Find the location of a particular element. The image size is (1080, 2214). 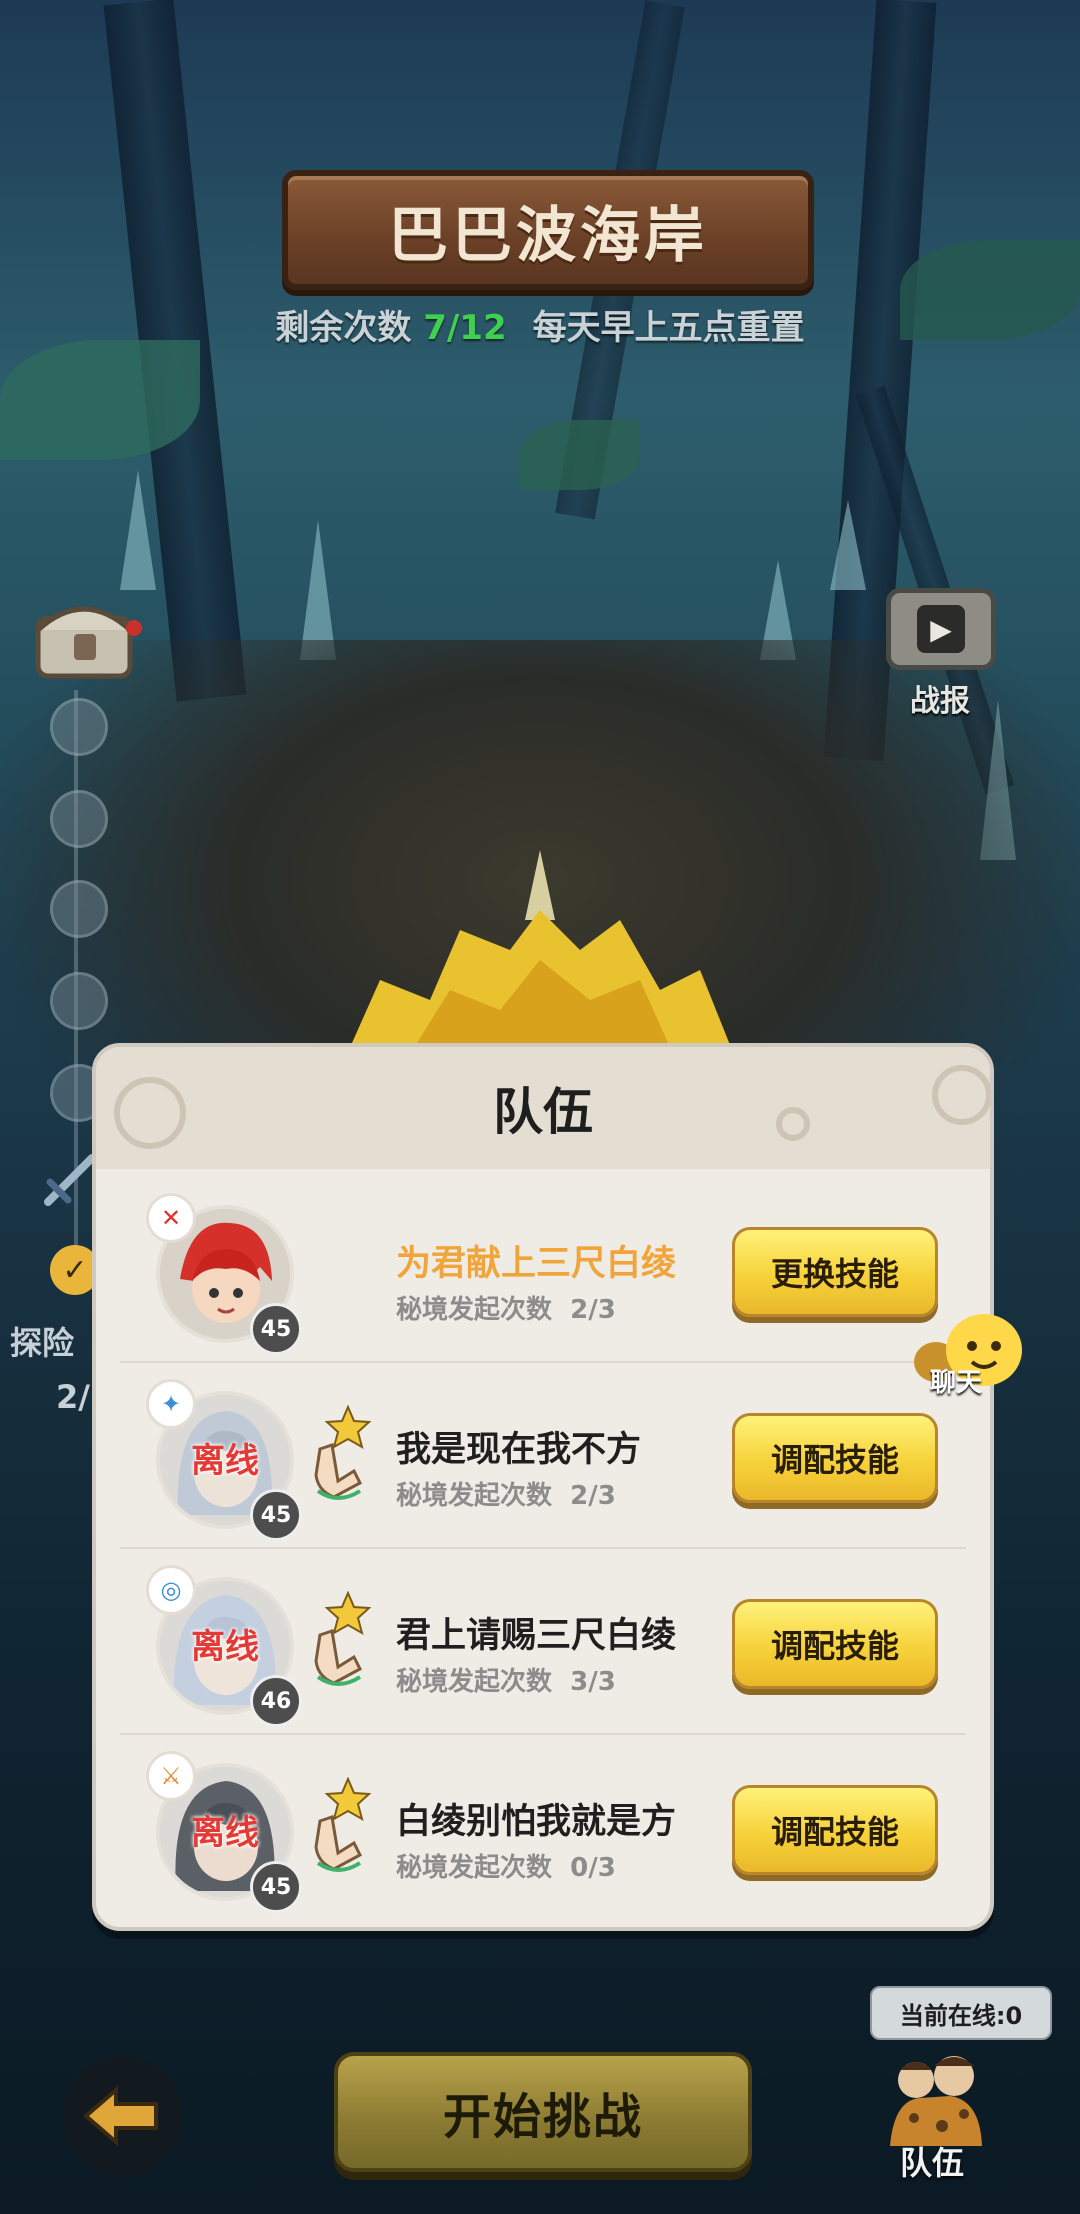

team-member-row: ✕ 45 为君献上三尺白绫 秘境发起次数 2/3 更换技能 is located at coordinates (543, 1270).